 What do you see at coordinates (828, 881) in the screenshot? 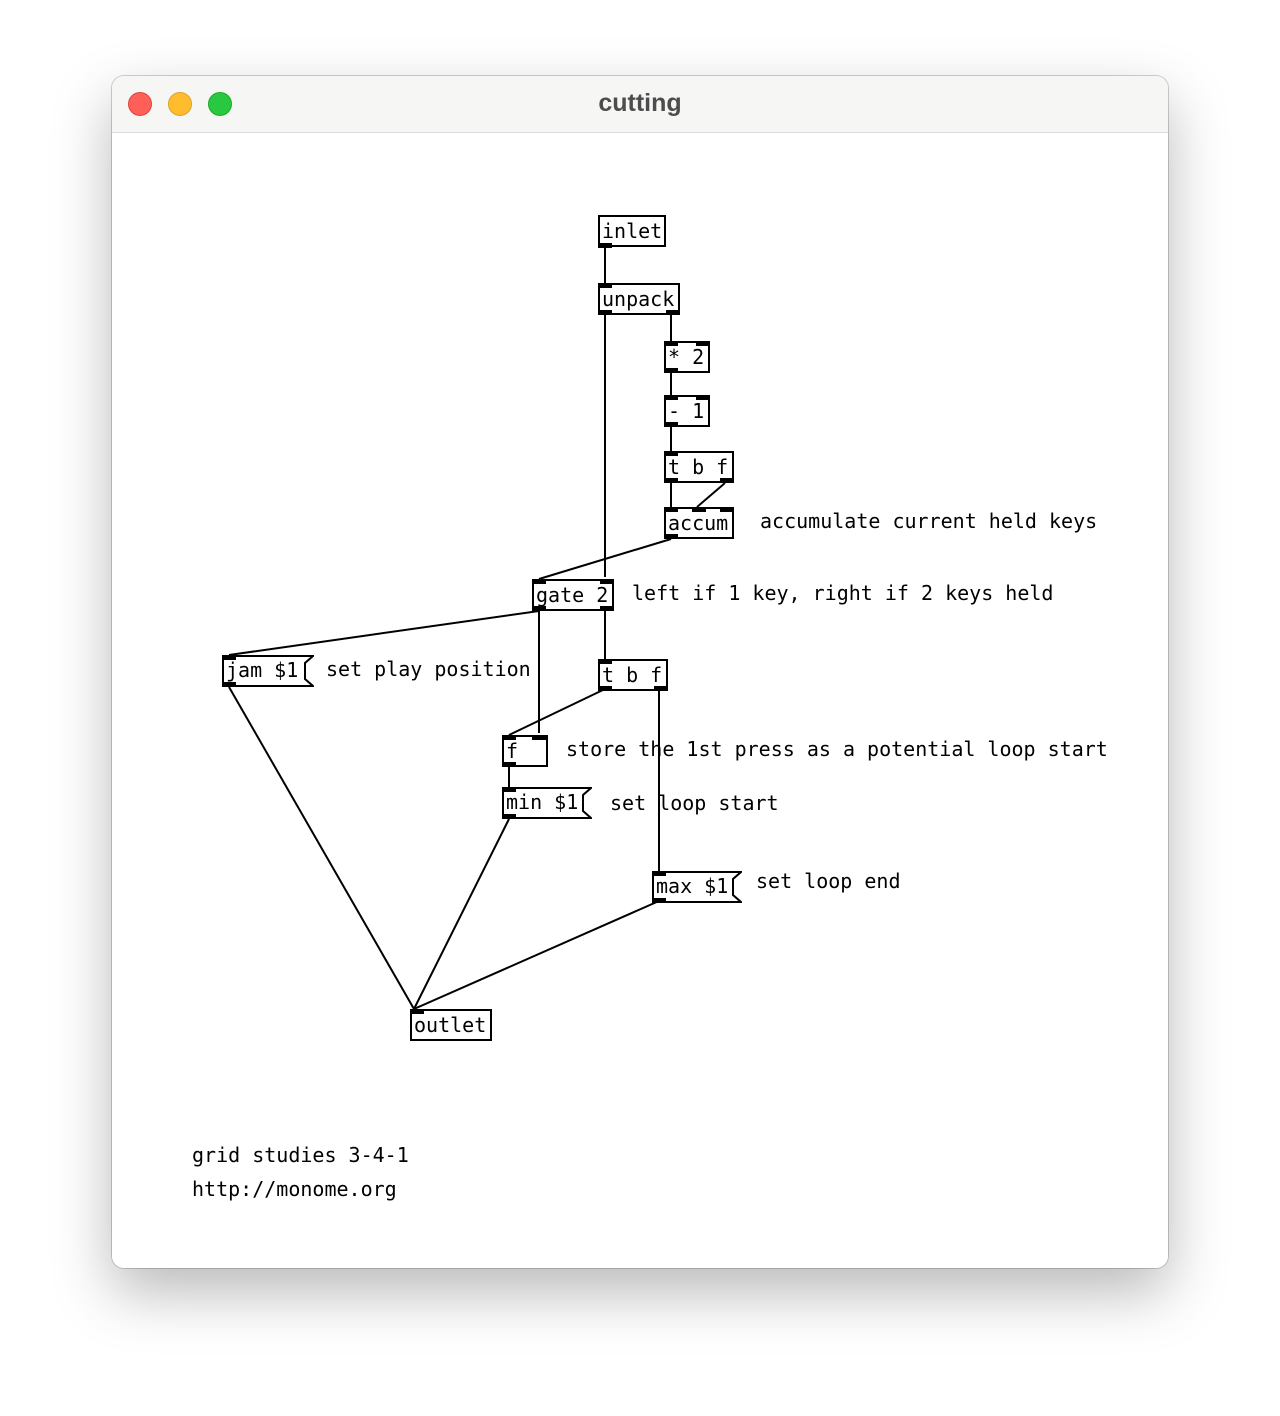
I see `comment-max: set loop end` at bounding box center [828, 881].